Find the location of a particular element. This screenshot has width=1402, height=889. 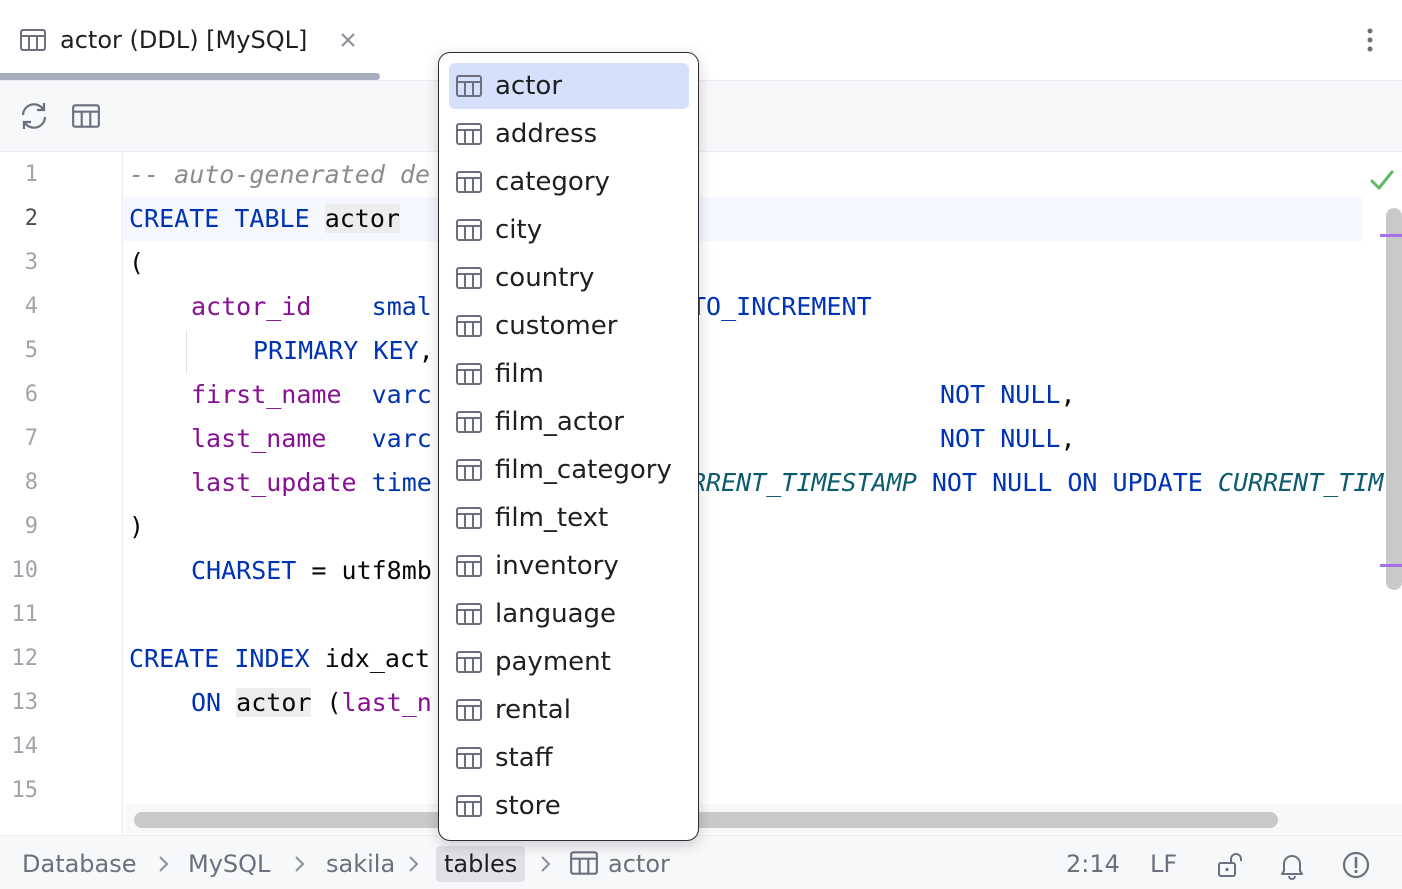

breadcrumb-tables: tables is located at coordinates (480, 864).